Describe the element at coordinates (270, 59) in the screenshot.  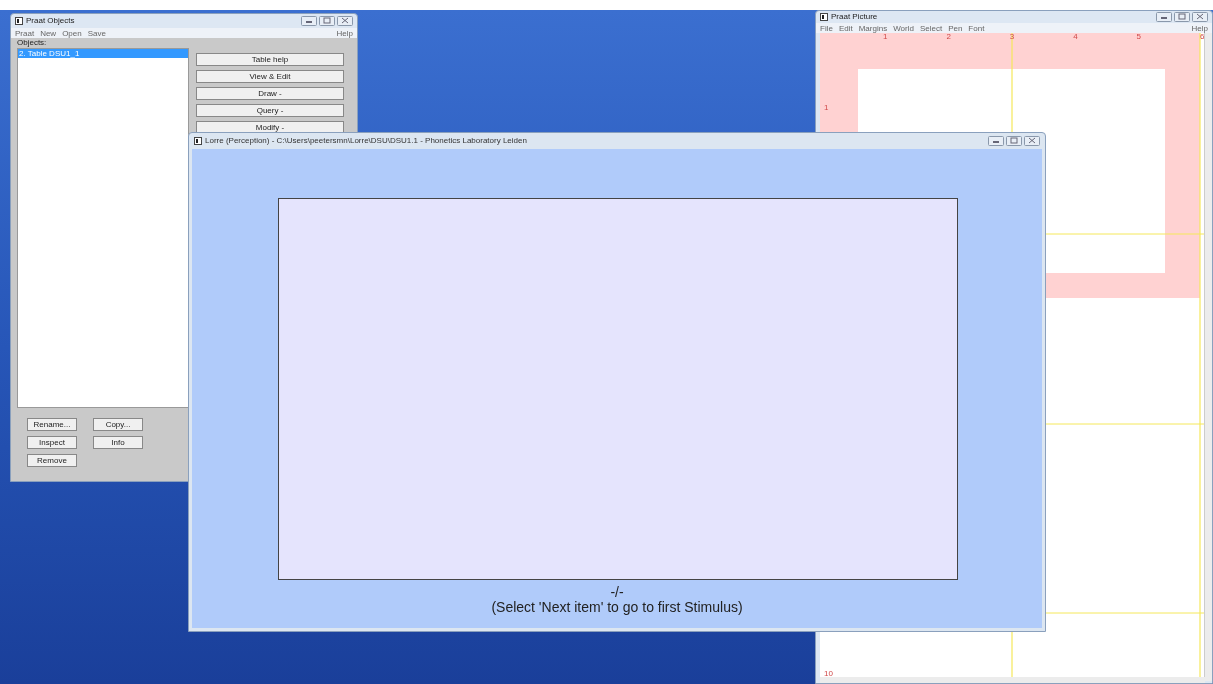
I see `action-button: Table help` at that location.